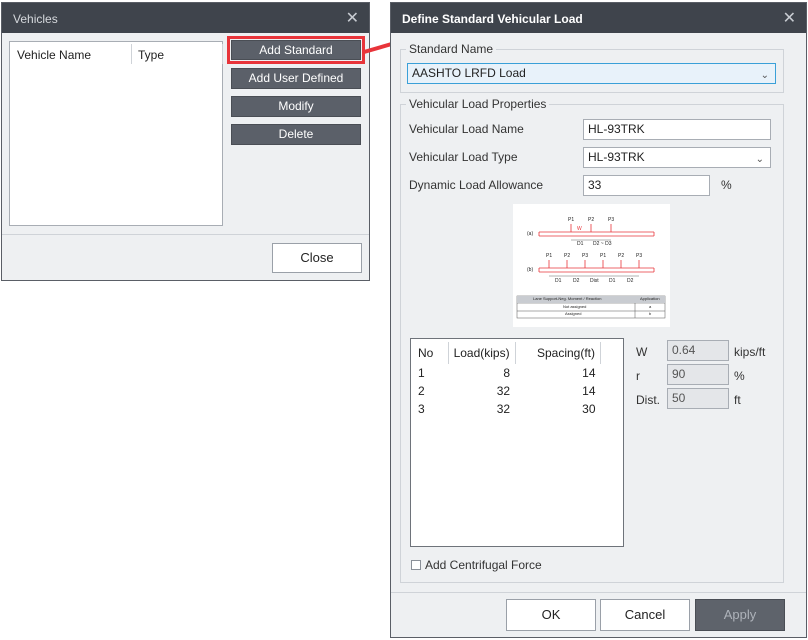  I want to click on column-header-type: Type, so click(151, 55).